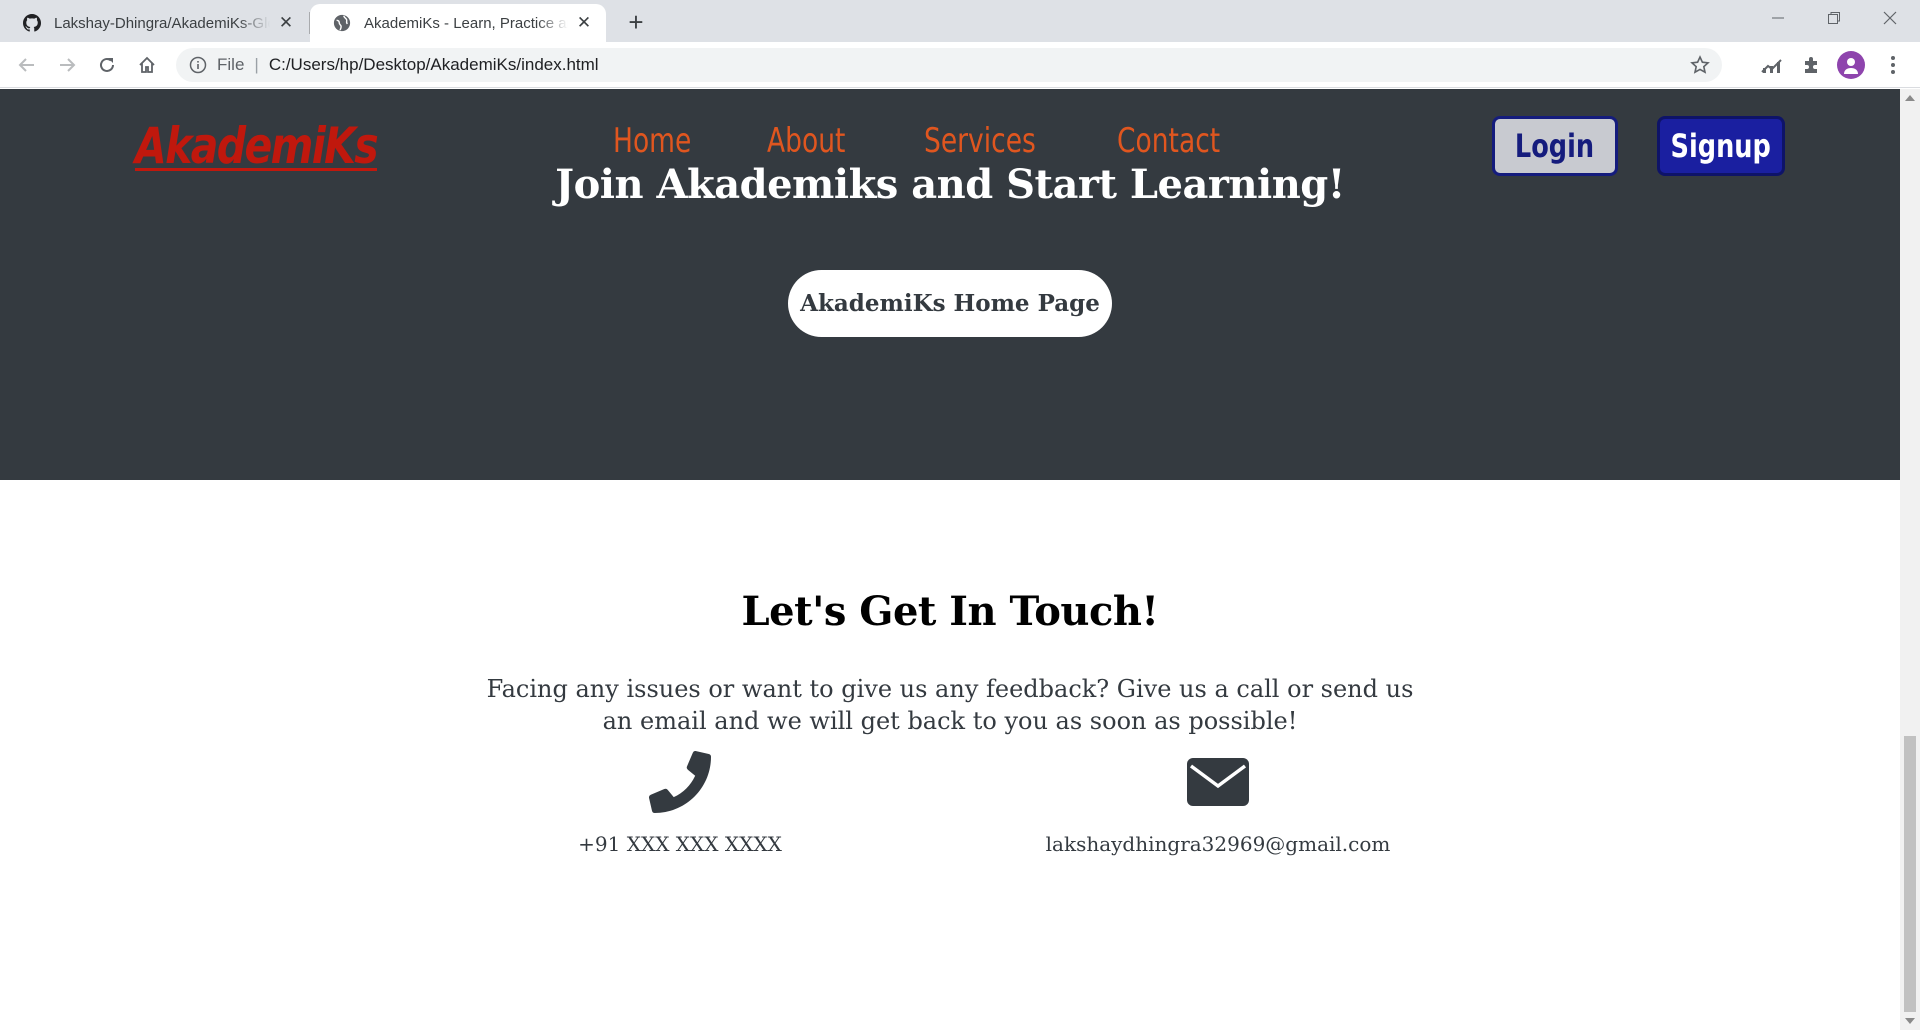 The image size is (1920, 1030). Describe the element at coordinates (1812, 65) in the screenshot. I see `extensions-puzzle-icon` at that location.